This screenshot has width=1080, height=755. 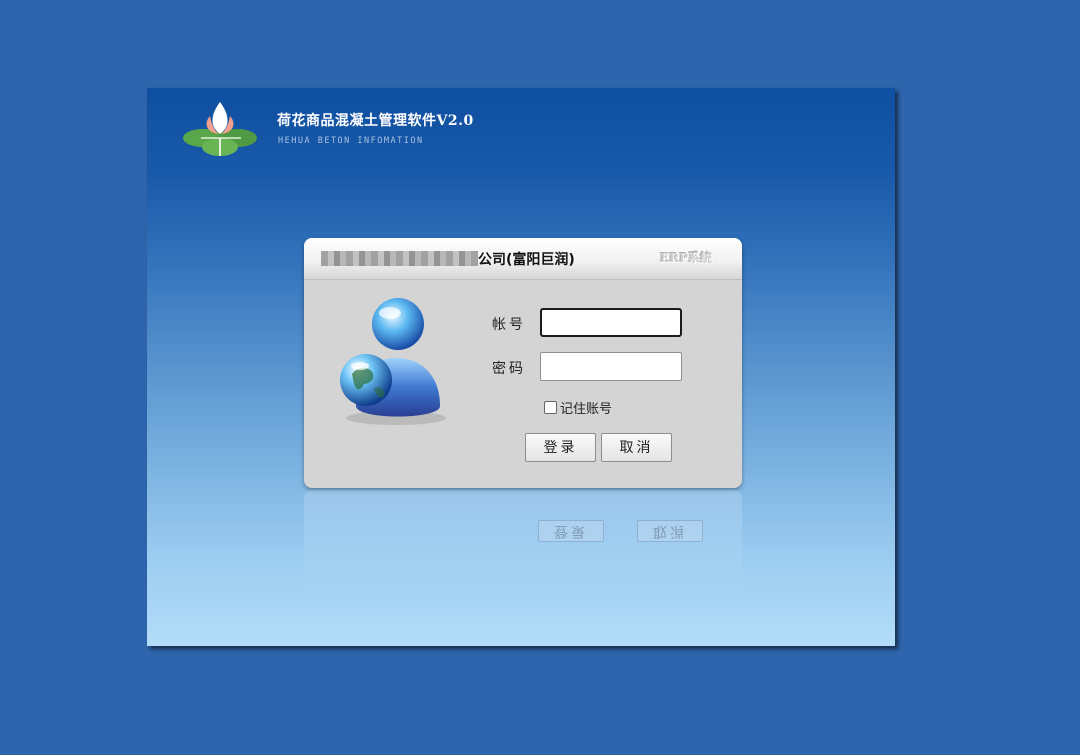 I want to click on login-button: 登录, so click(x=560, y=447).